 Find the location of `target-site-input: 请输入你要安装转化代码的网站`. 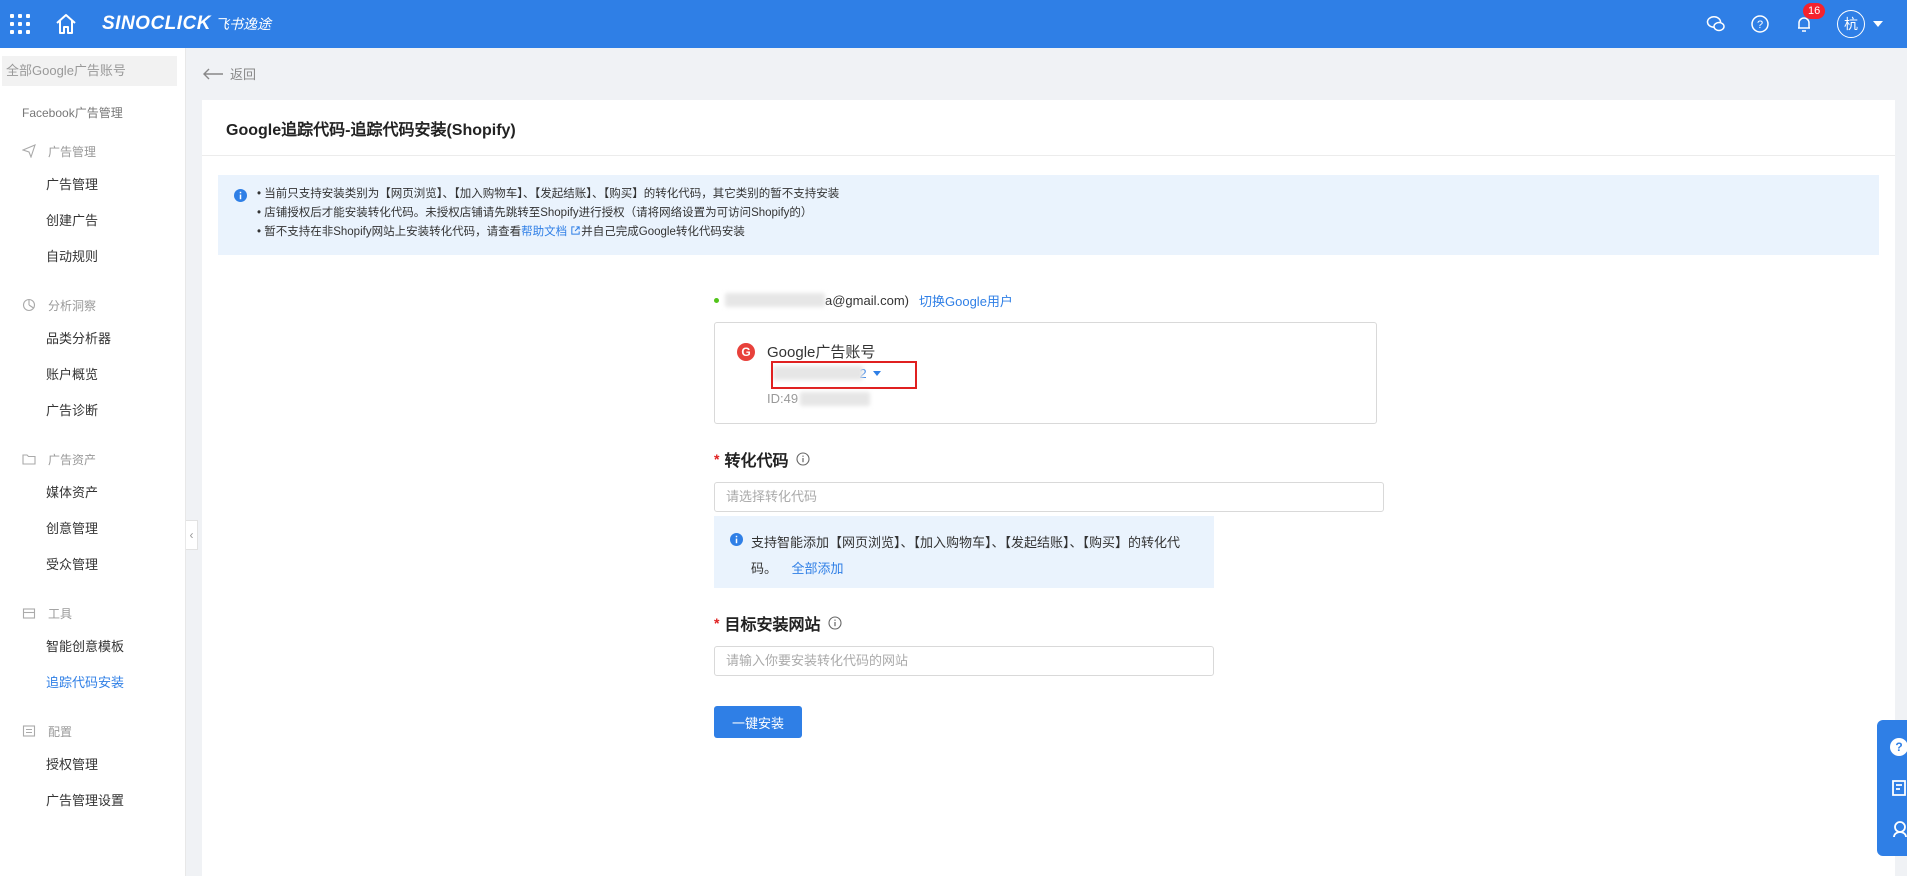

target-site-input: 请输入你要安装转化代码的网站 is located at coordinates (964, 661).